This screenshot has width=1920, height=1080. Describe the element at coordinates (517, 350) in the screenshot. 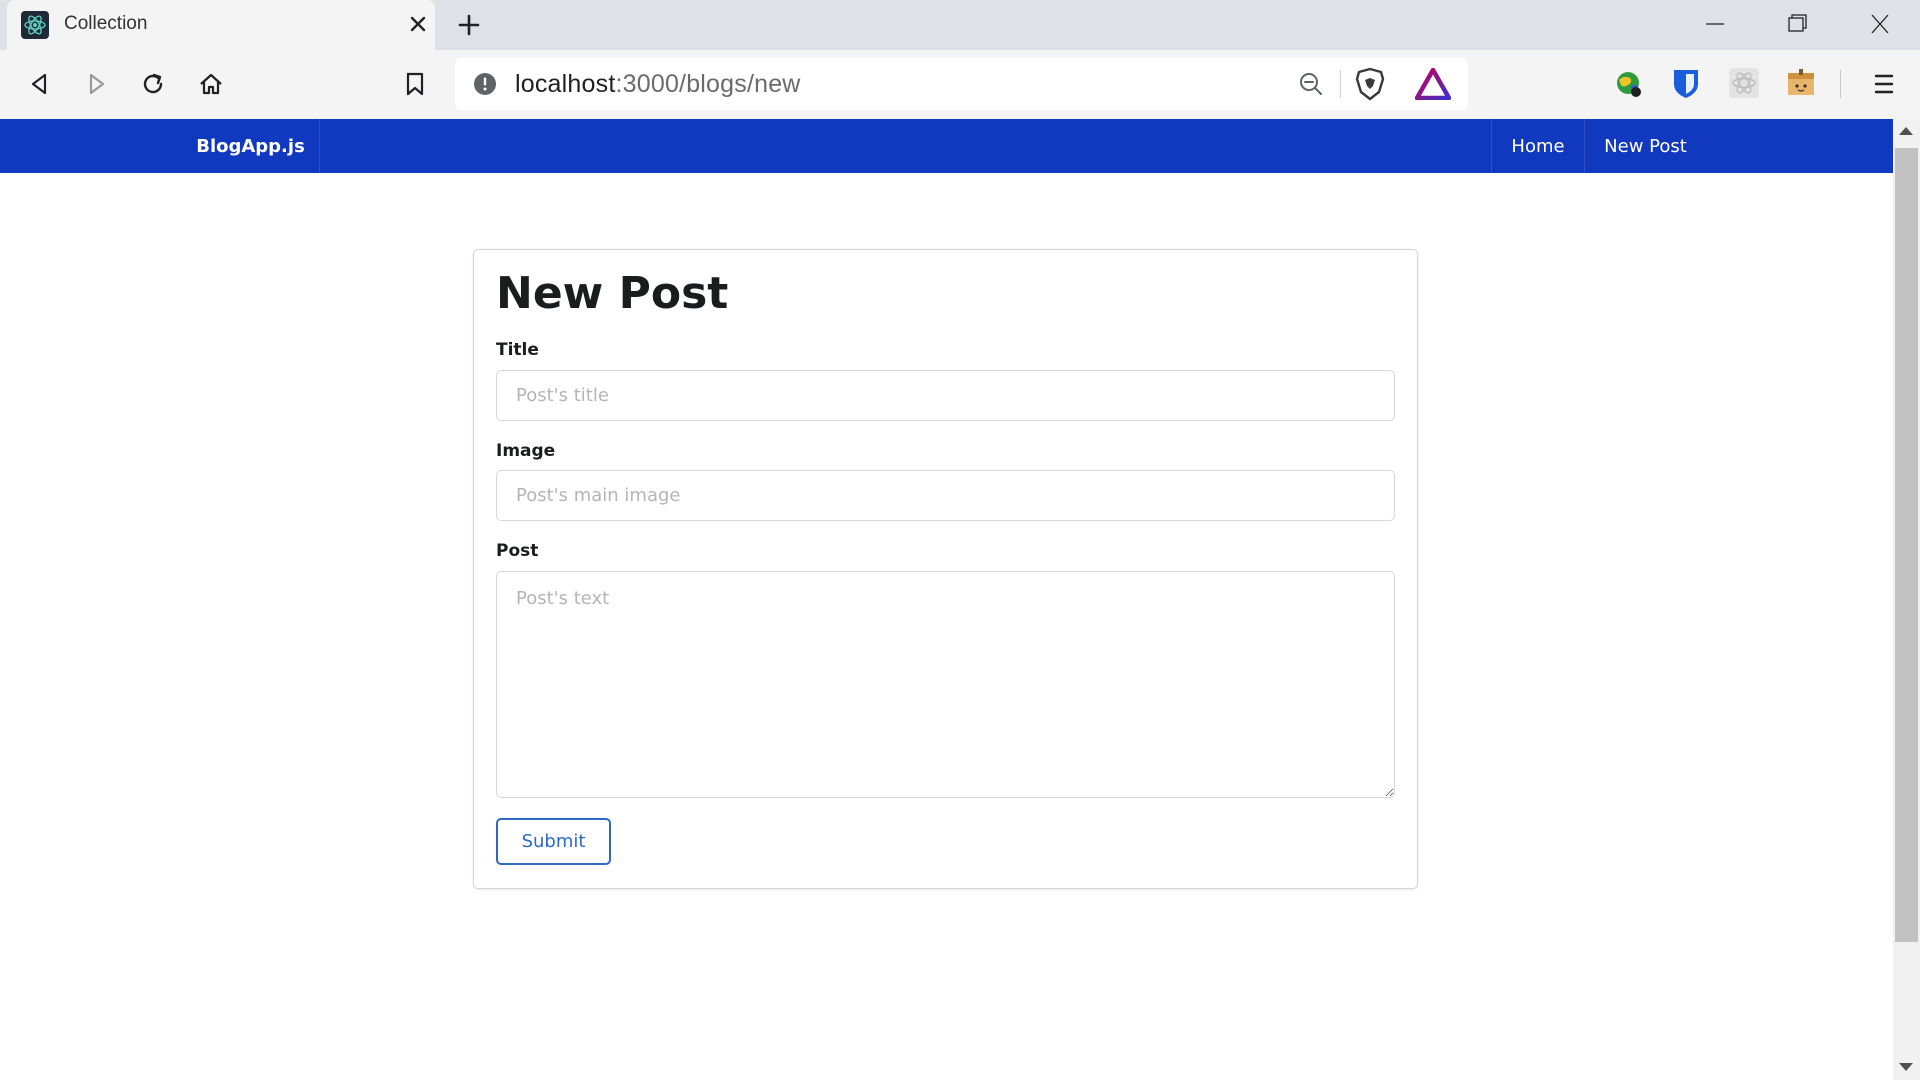

I see `title-label: Title` at that location.